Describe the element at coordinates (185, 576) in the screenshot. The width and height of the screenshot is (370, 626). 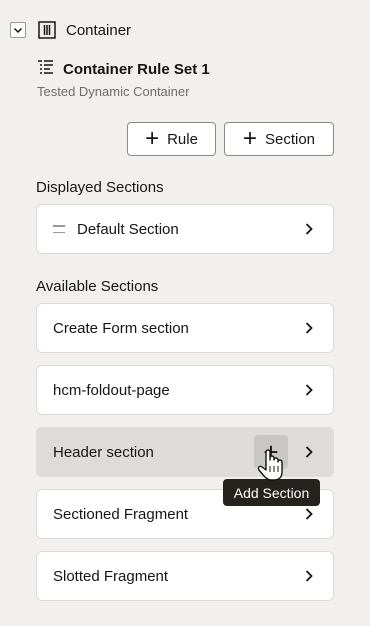
I see `list-item: Slotted Fragment` at that location.